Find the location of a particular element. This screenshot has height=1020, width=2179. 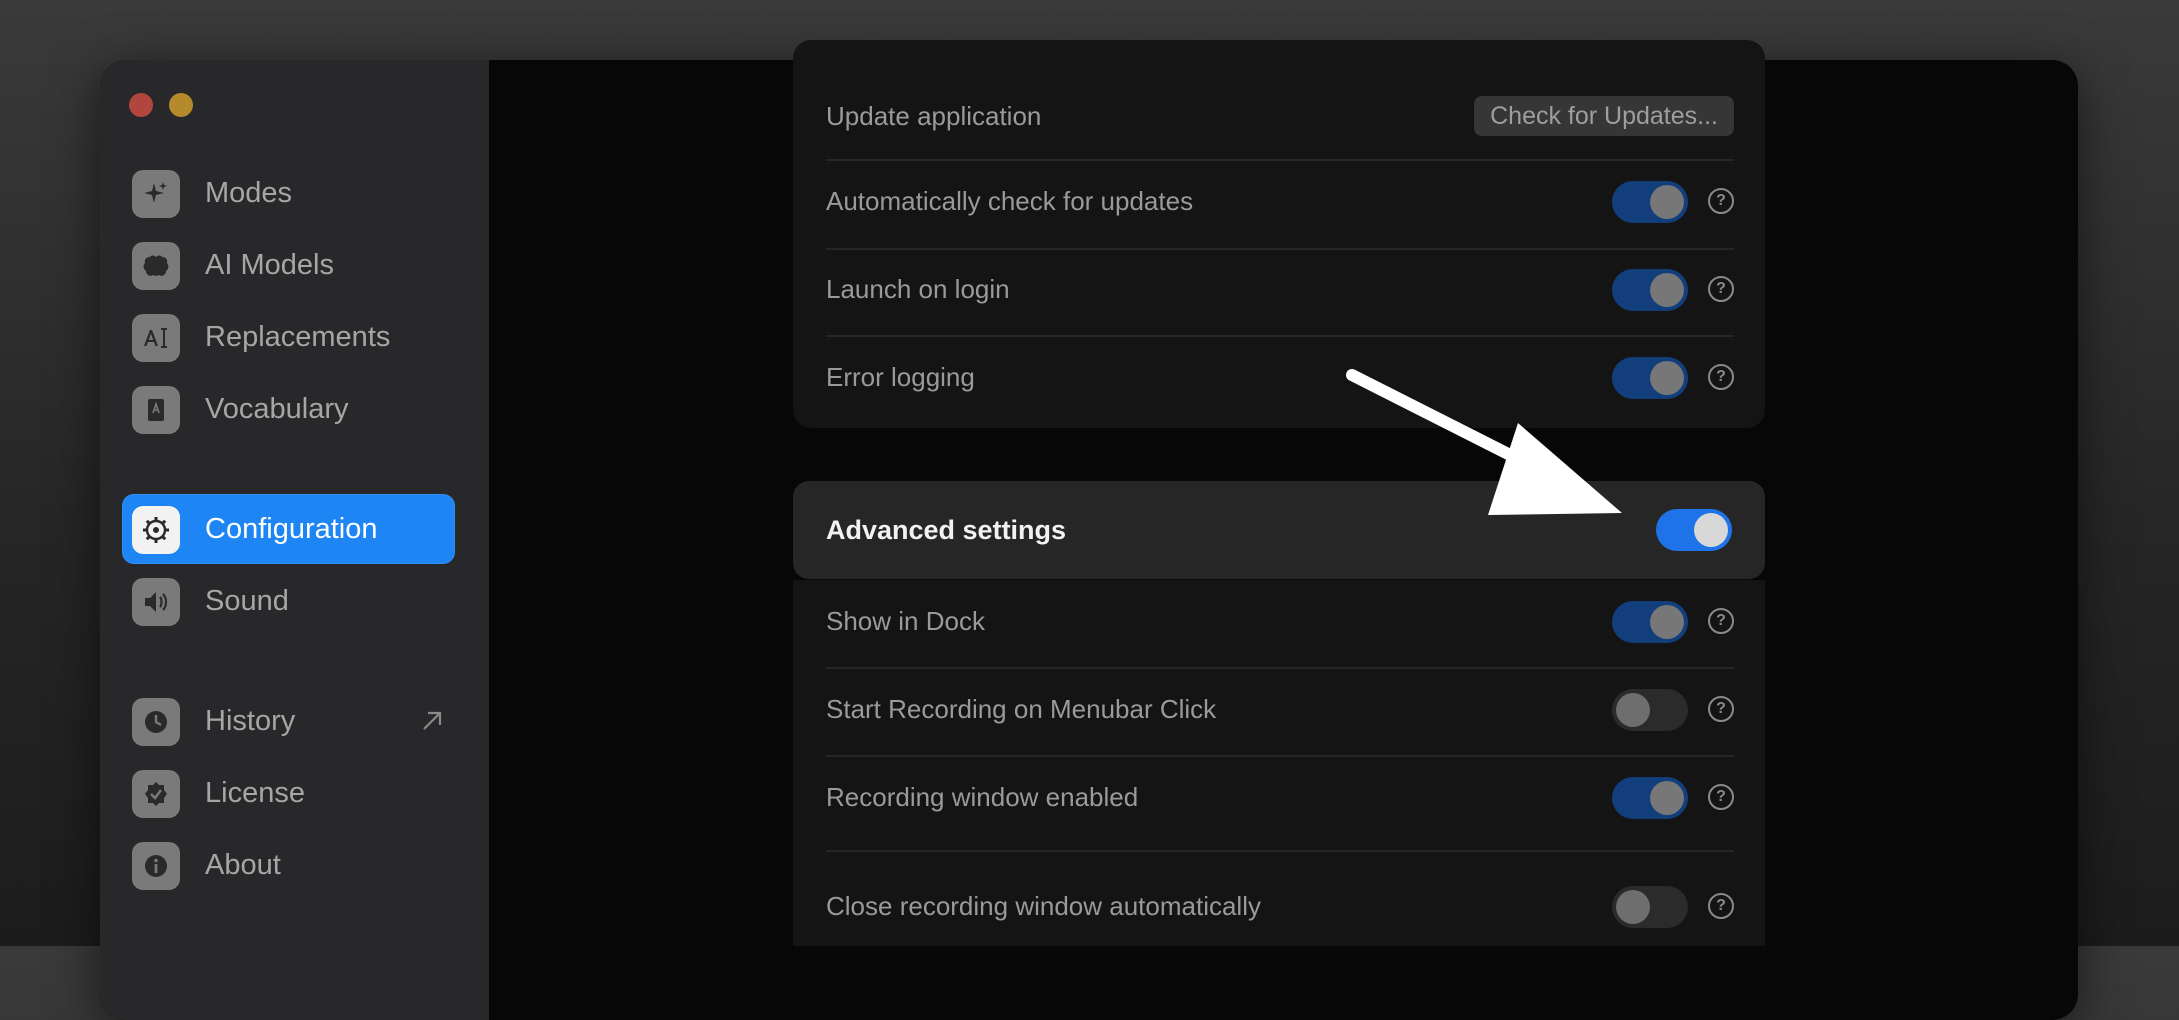

sidebar-item-label: Replacements is located at coordinates (298, 337).